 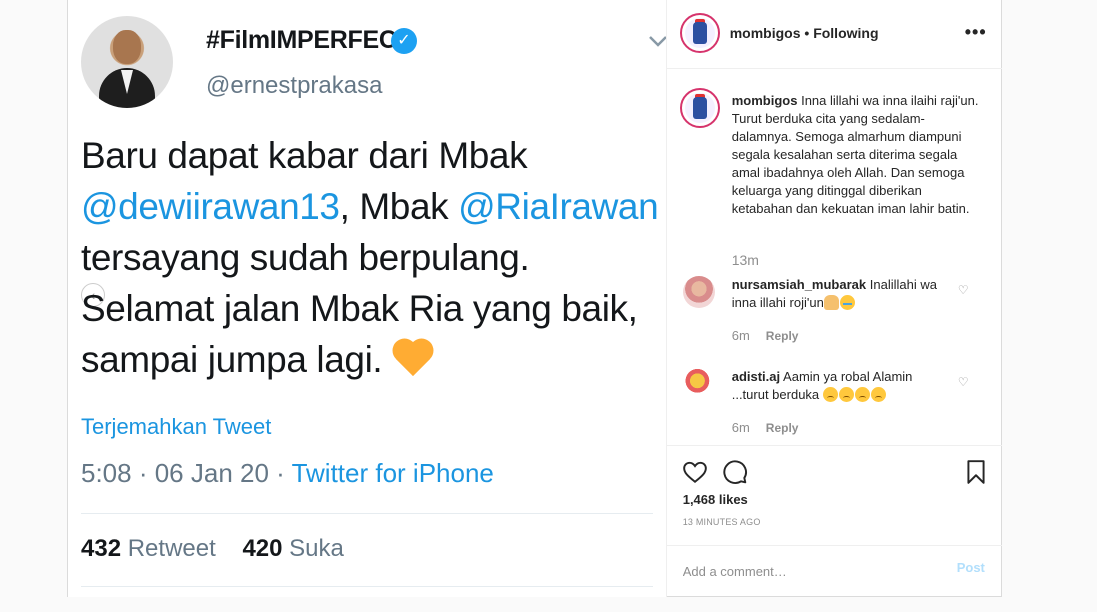 What do you see at coordinates (695, 472) in the screenshot?
I see `heart-icon` at bounding box center [695, 472].